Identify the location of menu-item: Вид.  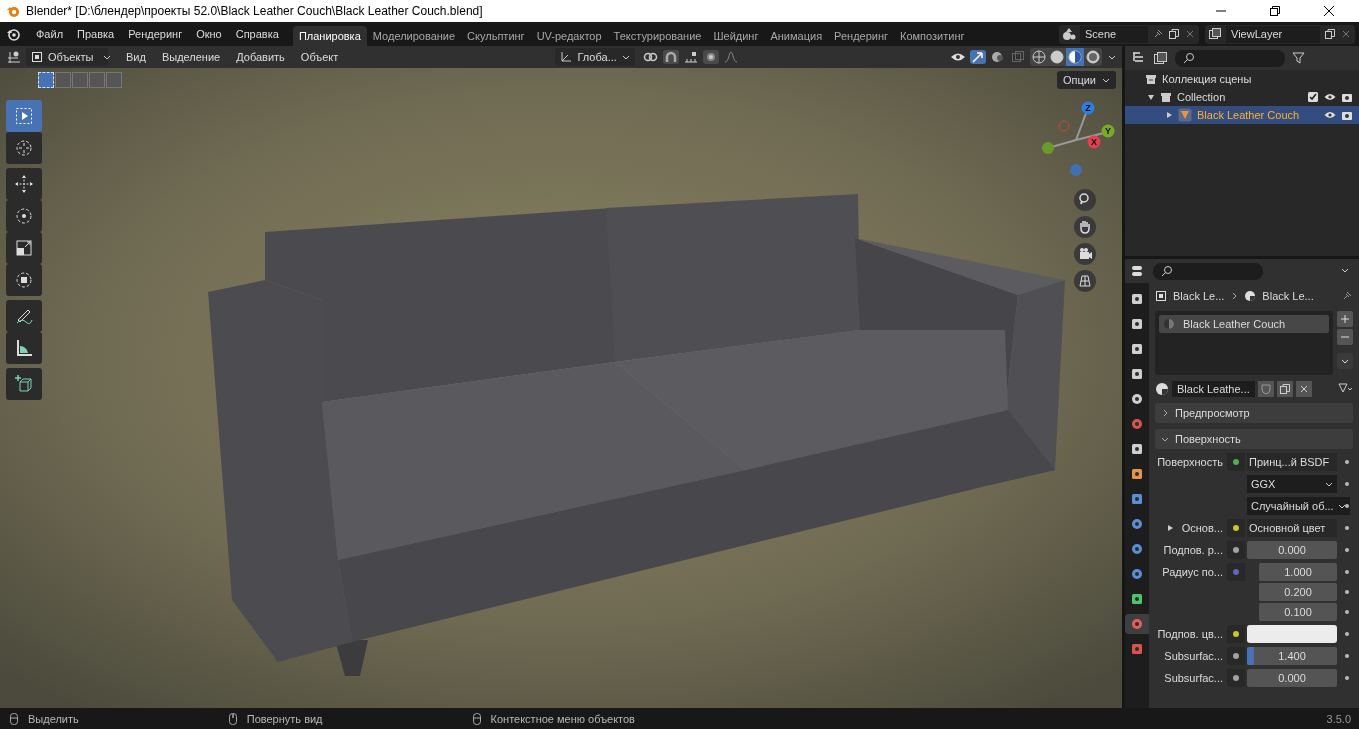
(136, 57).